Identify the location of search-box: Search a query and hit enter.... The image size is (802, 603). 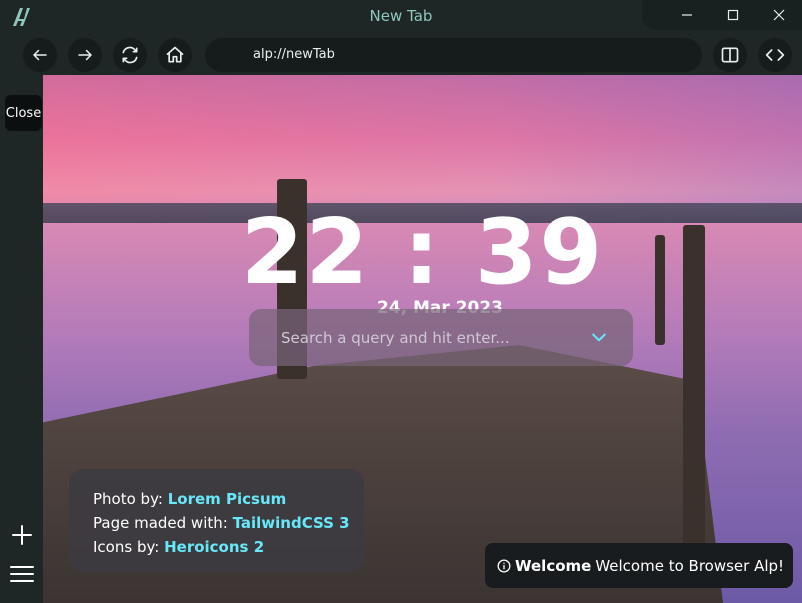
(441, 337).